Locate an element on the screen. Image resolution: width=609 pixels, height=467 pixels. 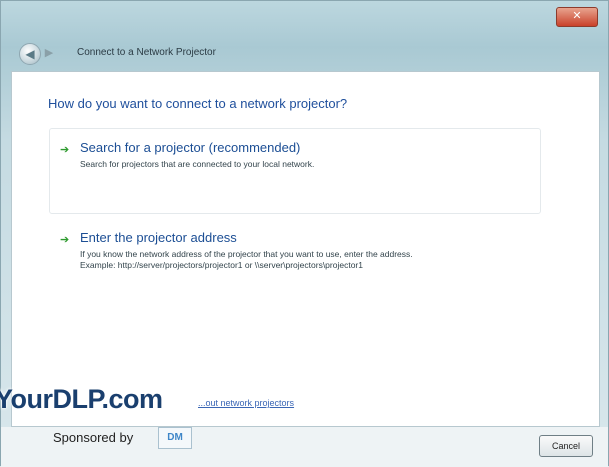
help-link: ...out network projectors is located at coordinates (246, 403).